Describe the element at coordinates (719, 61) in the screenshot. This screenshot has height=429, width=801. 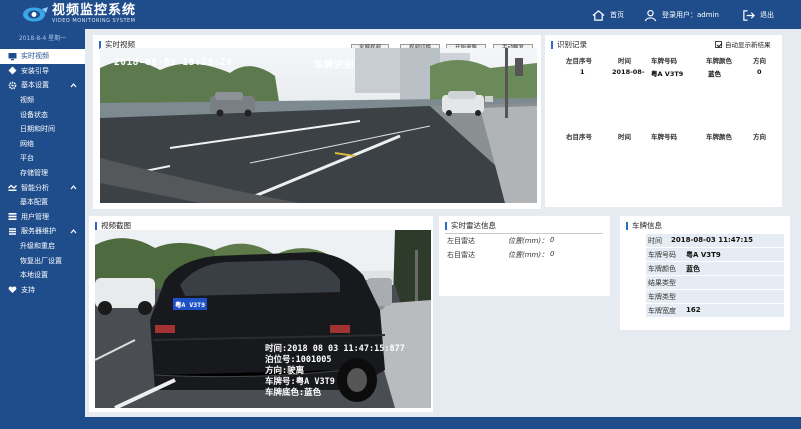
I see `col-plate-color: 车牌颜色` at that location.